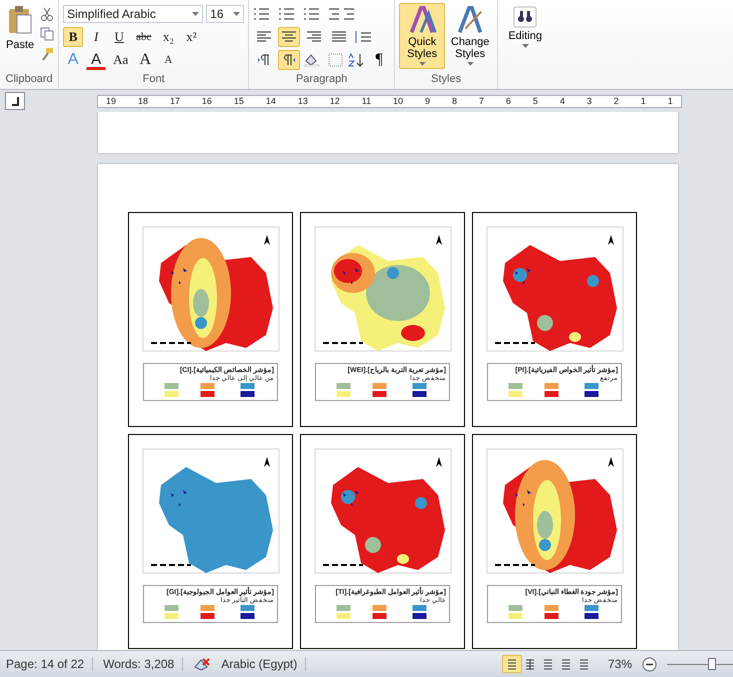 The height and width of the screenshot is (677, 733). What do you see at coordinates (530, 664) in the screenshot?
I see `reading-view-icon` at bounding box center [530, 664].